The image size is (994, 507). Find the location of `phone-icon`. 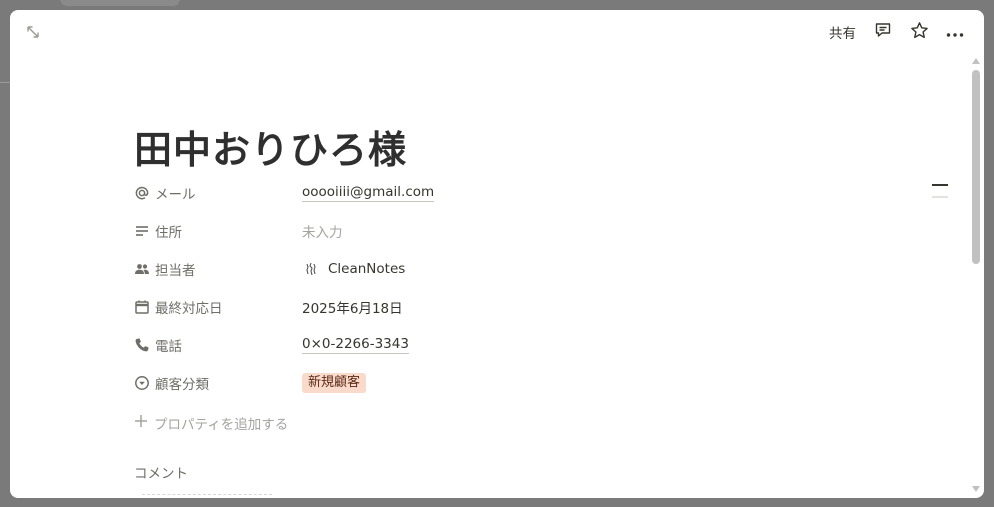

phone-icon is located at coordinates (142, 345).